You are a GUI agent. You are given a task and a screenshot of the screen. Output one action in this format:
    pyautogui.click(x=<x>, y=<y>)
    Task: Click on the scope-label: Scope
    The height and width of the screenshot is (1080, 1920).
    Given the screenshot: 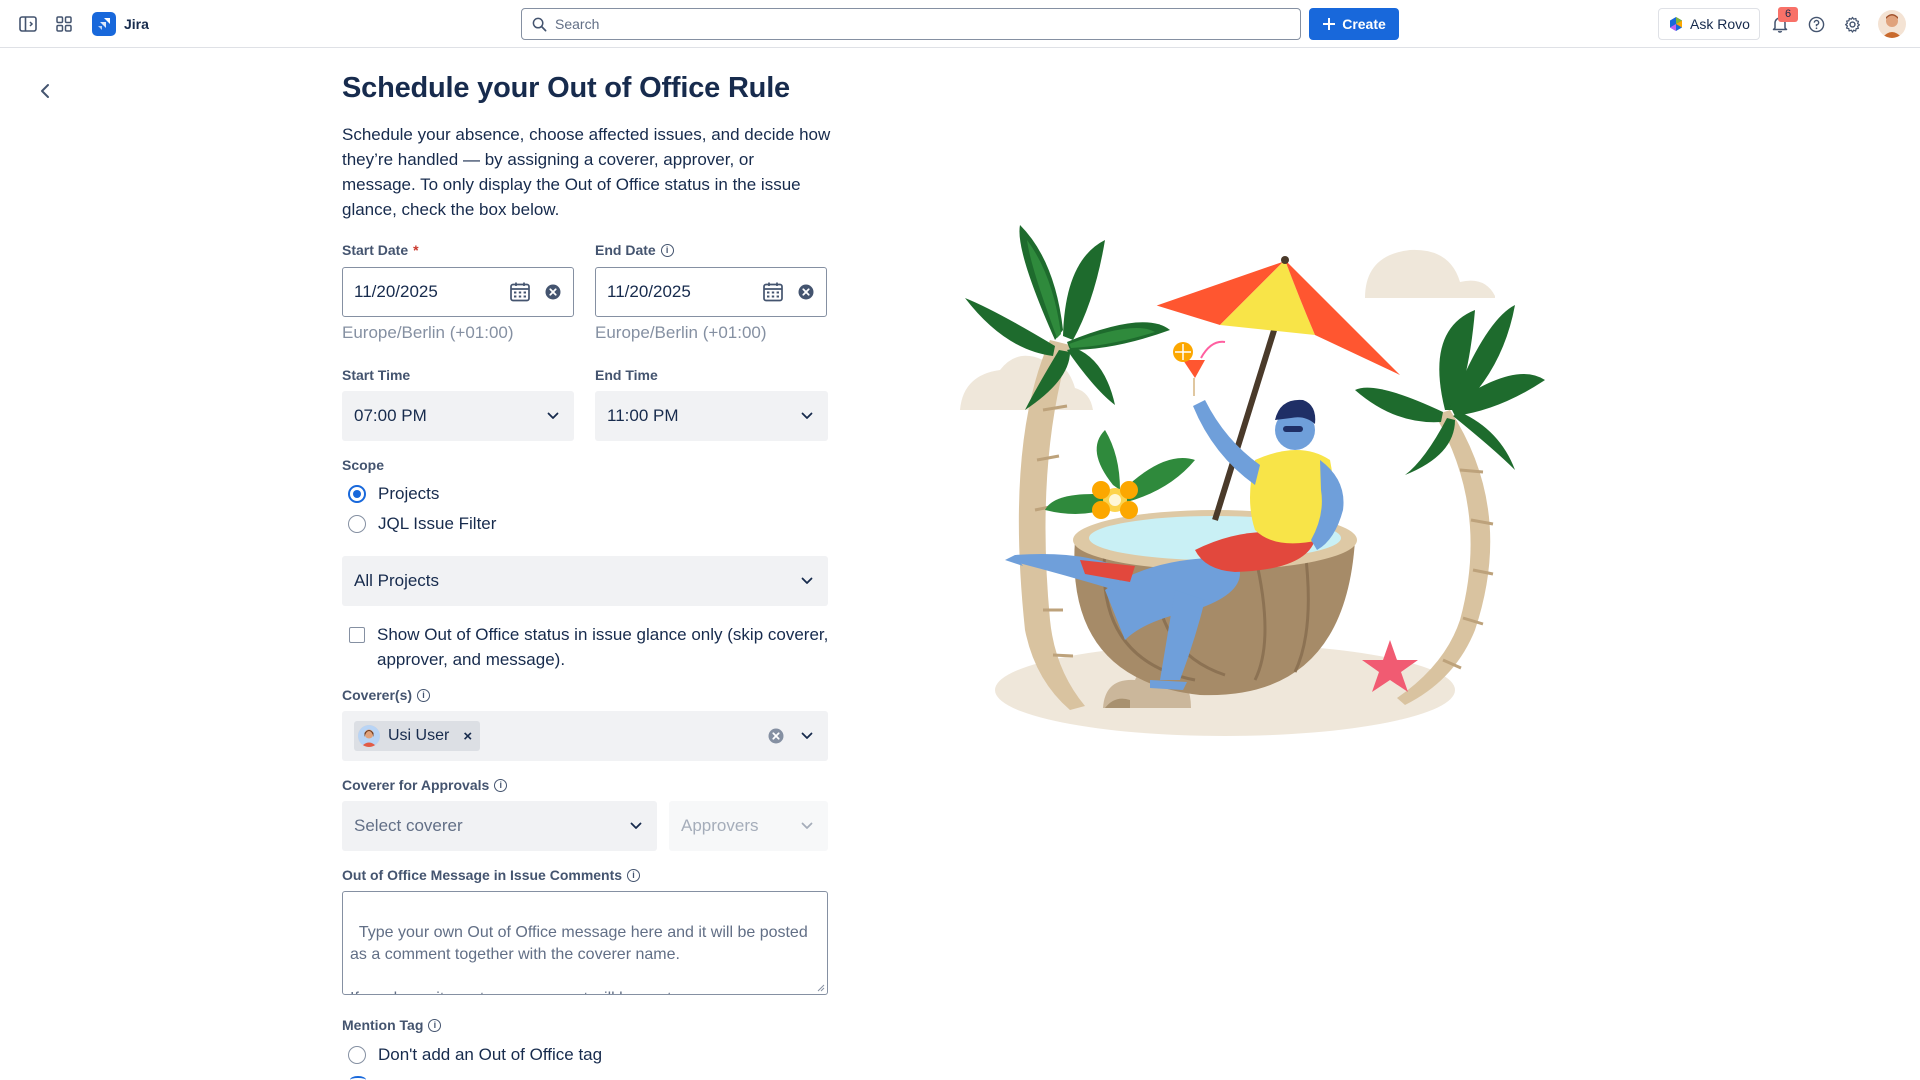 What is the action you would take?
    pyautogui.click(x=363, y=465)
    